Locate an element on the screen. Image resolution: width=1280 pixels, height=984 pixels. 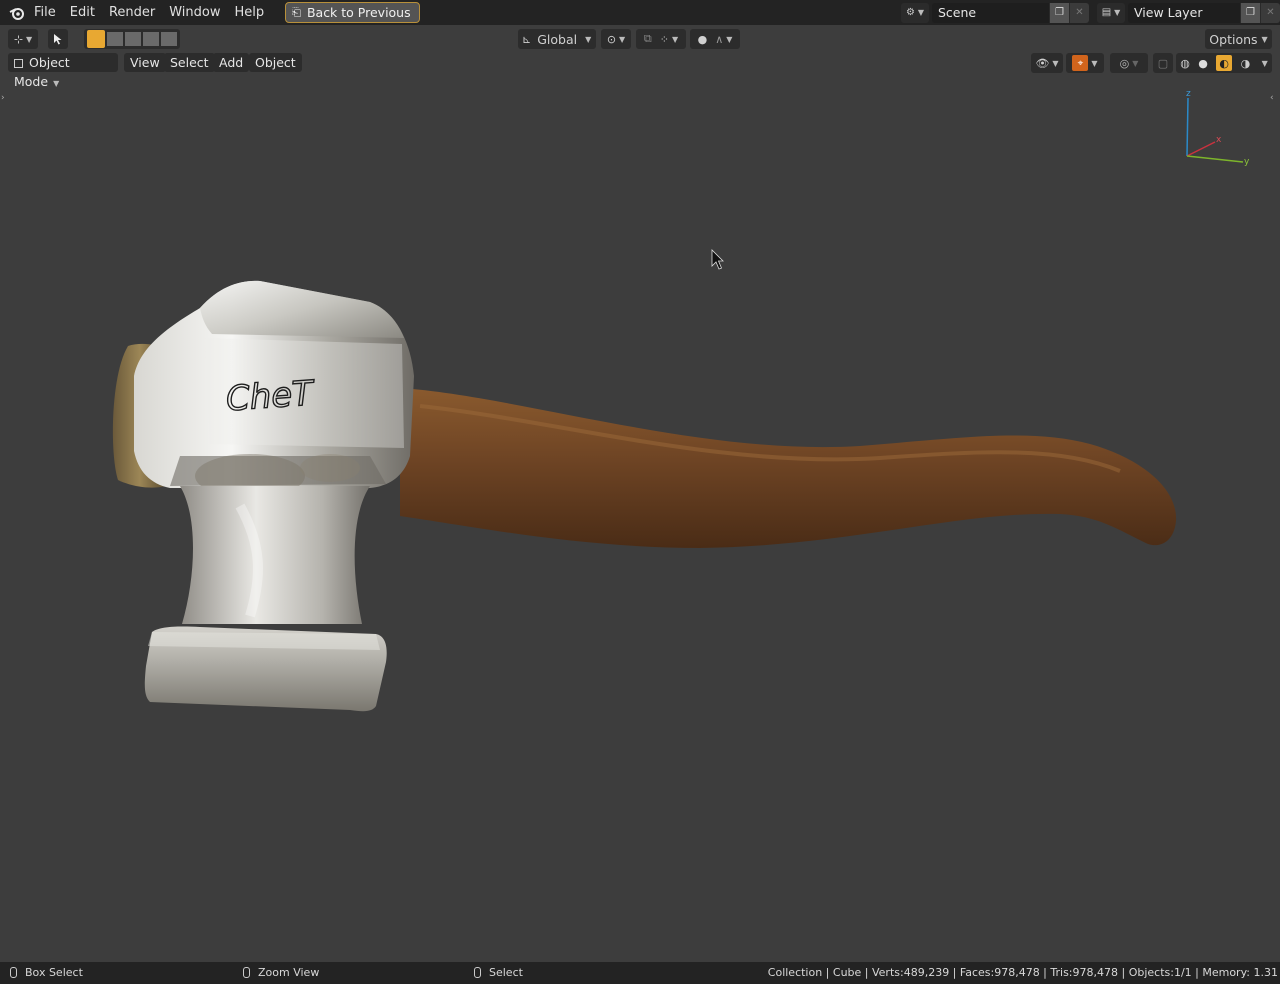
select-invert-icon is located at coordinates (151, 39).